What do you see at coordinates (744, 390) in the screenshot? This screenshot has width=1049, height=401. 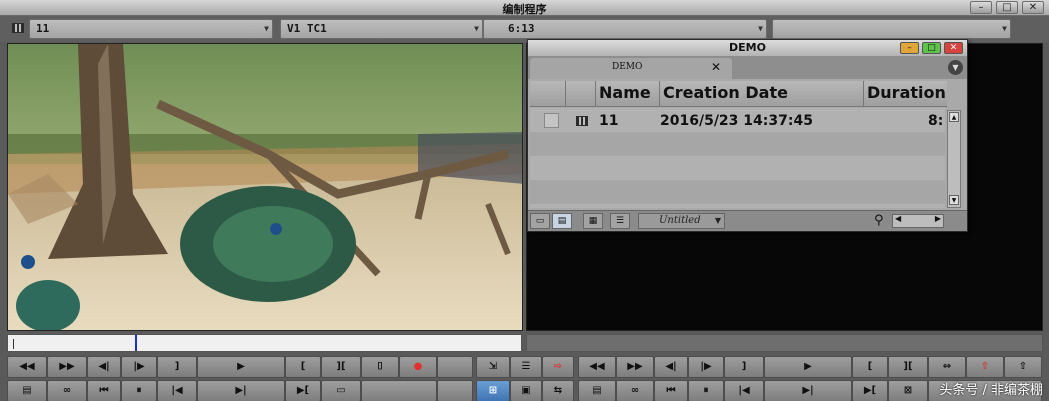 I see `record-go-to-out-button: |◀` at bounding box center [744, 390].